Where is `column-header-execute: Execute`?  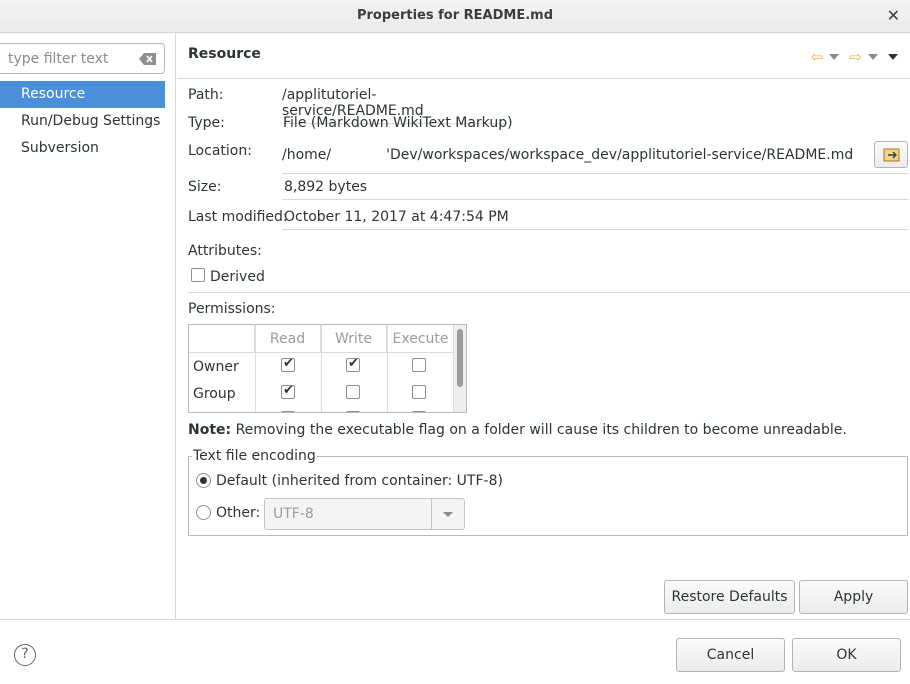
column-header-execute: Execute is located at coordinates (421, 339).